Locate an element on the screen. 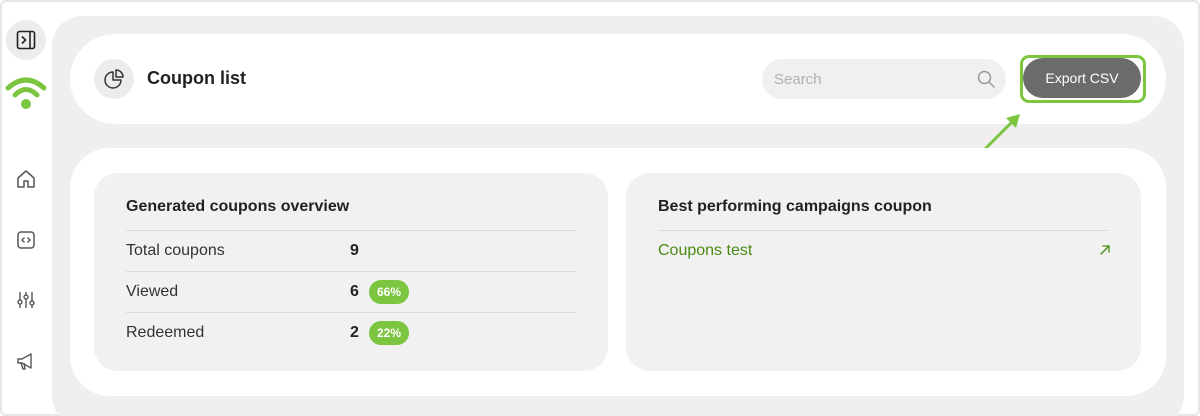 This screenshot has height=416, width=1200. home-icon is located at coordinates (26, 179).